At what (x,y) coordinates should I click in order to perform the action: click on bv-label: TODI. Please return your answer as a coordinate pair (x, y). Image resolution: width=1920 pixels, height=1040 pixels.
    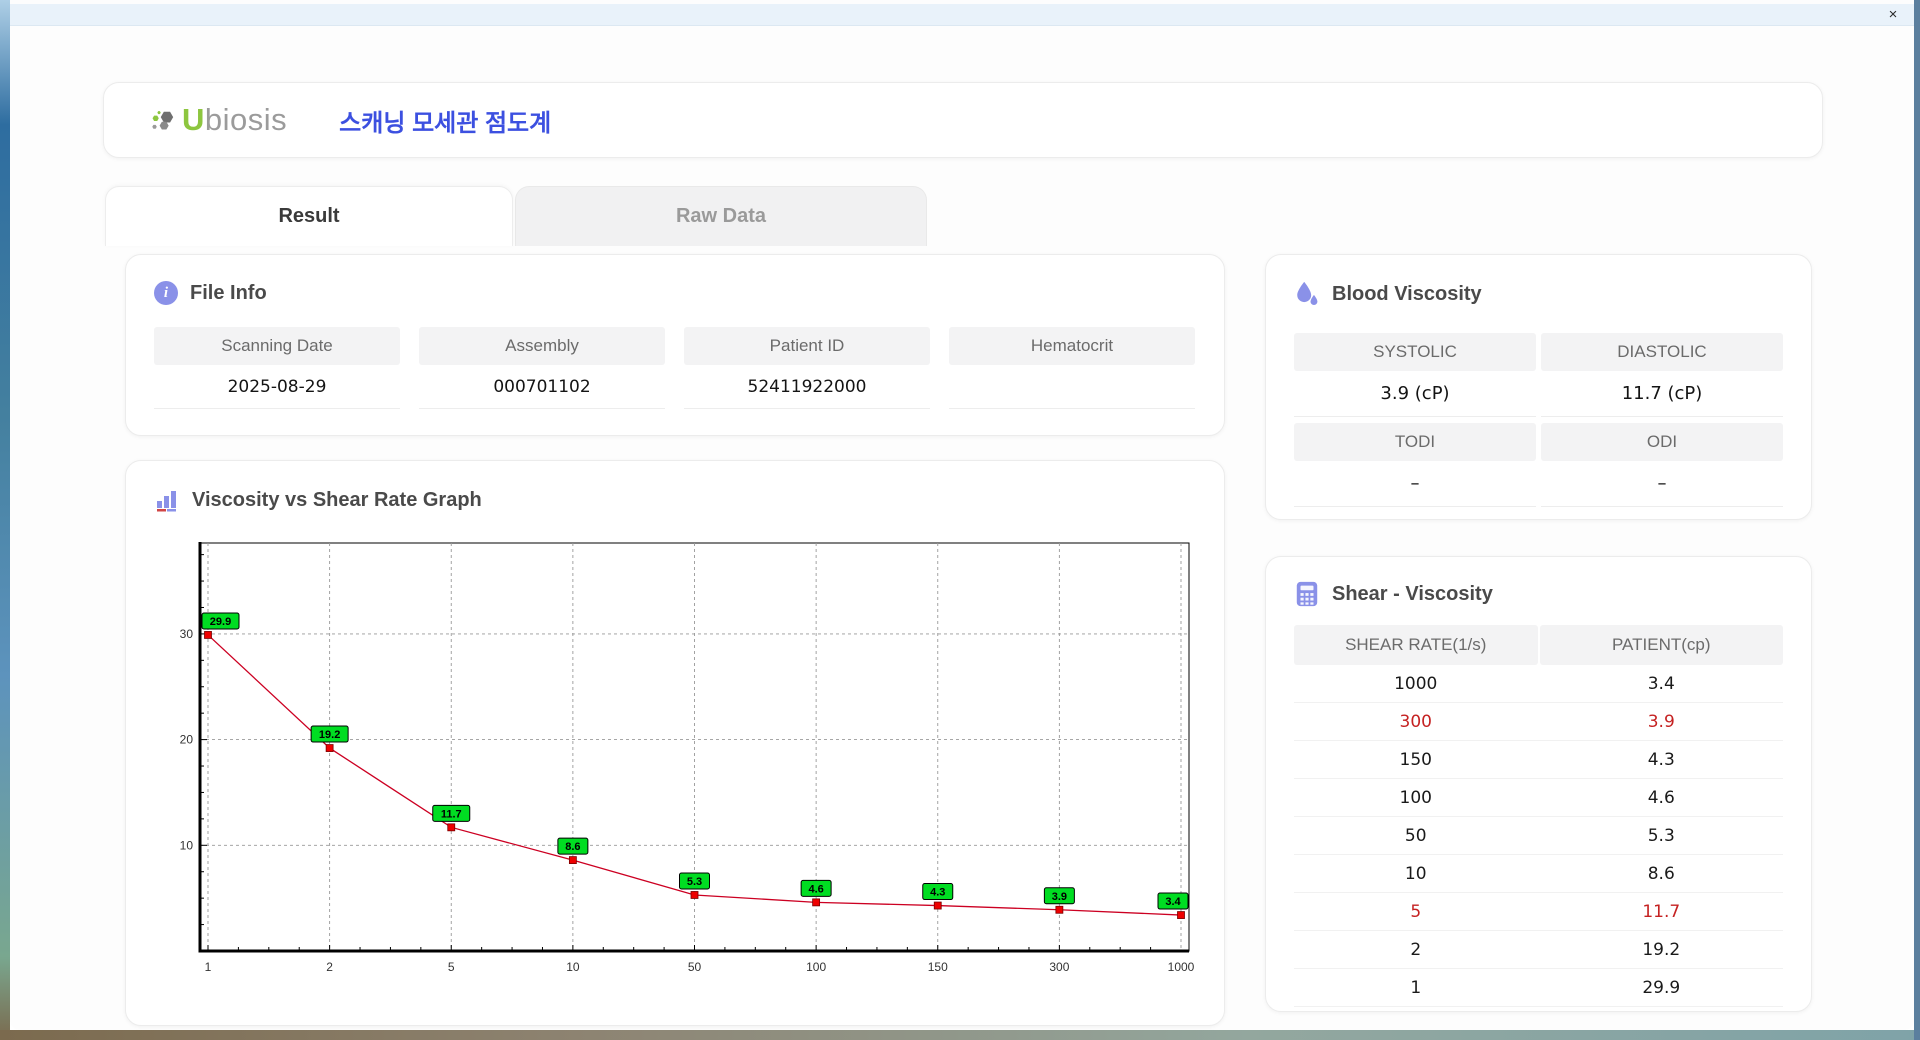
    Looking at the image, I should click on (1415, 442).